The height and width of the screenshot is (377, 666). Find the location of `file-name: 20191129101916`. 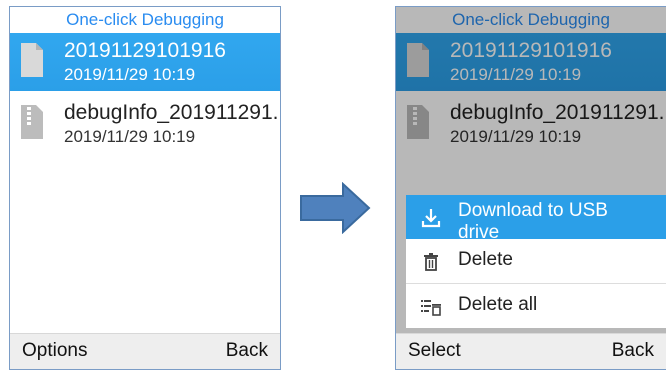

file-name: 20191129101916 is located at coordinates (145, 50).